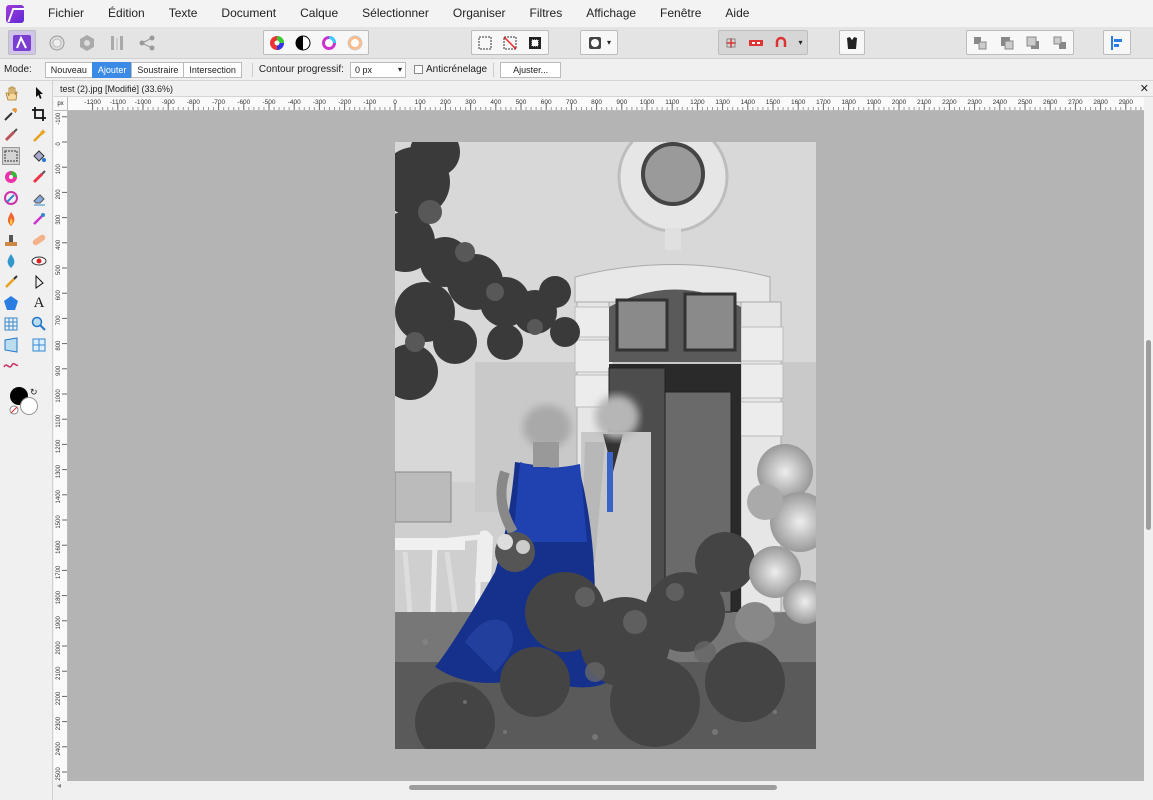  Describe the element at coordinates (576, 43) in the screenshot. I see `main-toolbar: ▾ ▾` at that location.